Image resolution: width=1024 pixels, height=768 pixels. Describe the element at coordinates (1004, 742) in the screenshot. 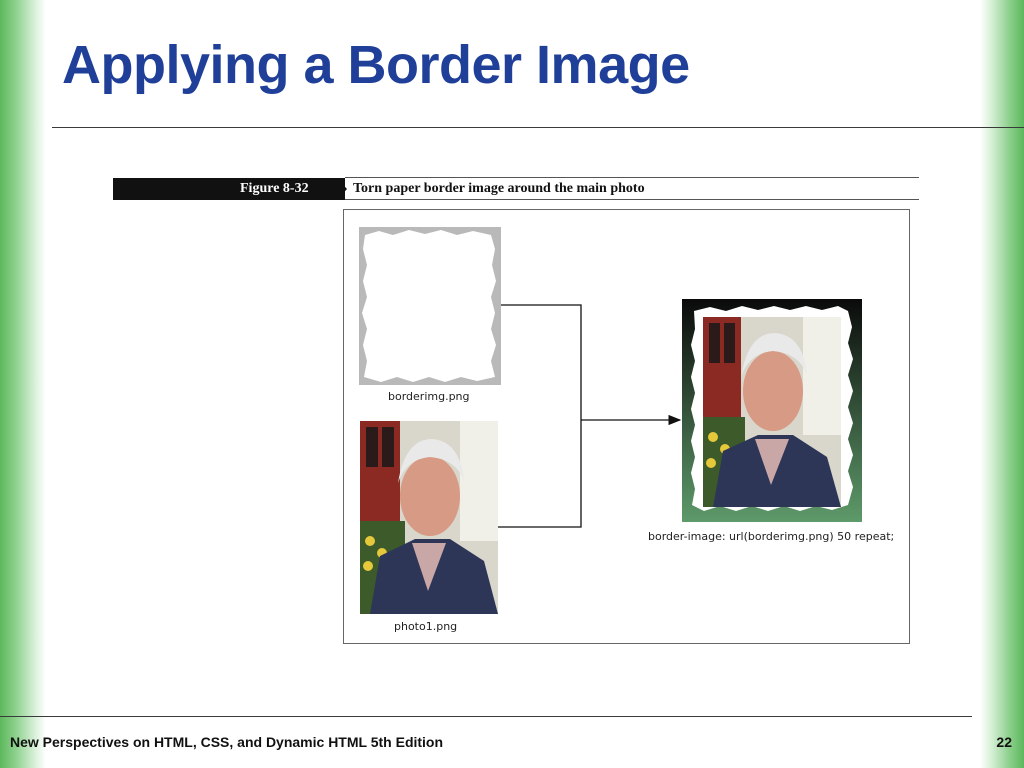

I see `page-number: 22` at that location.